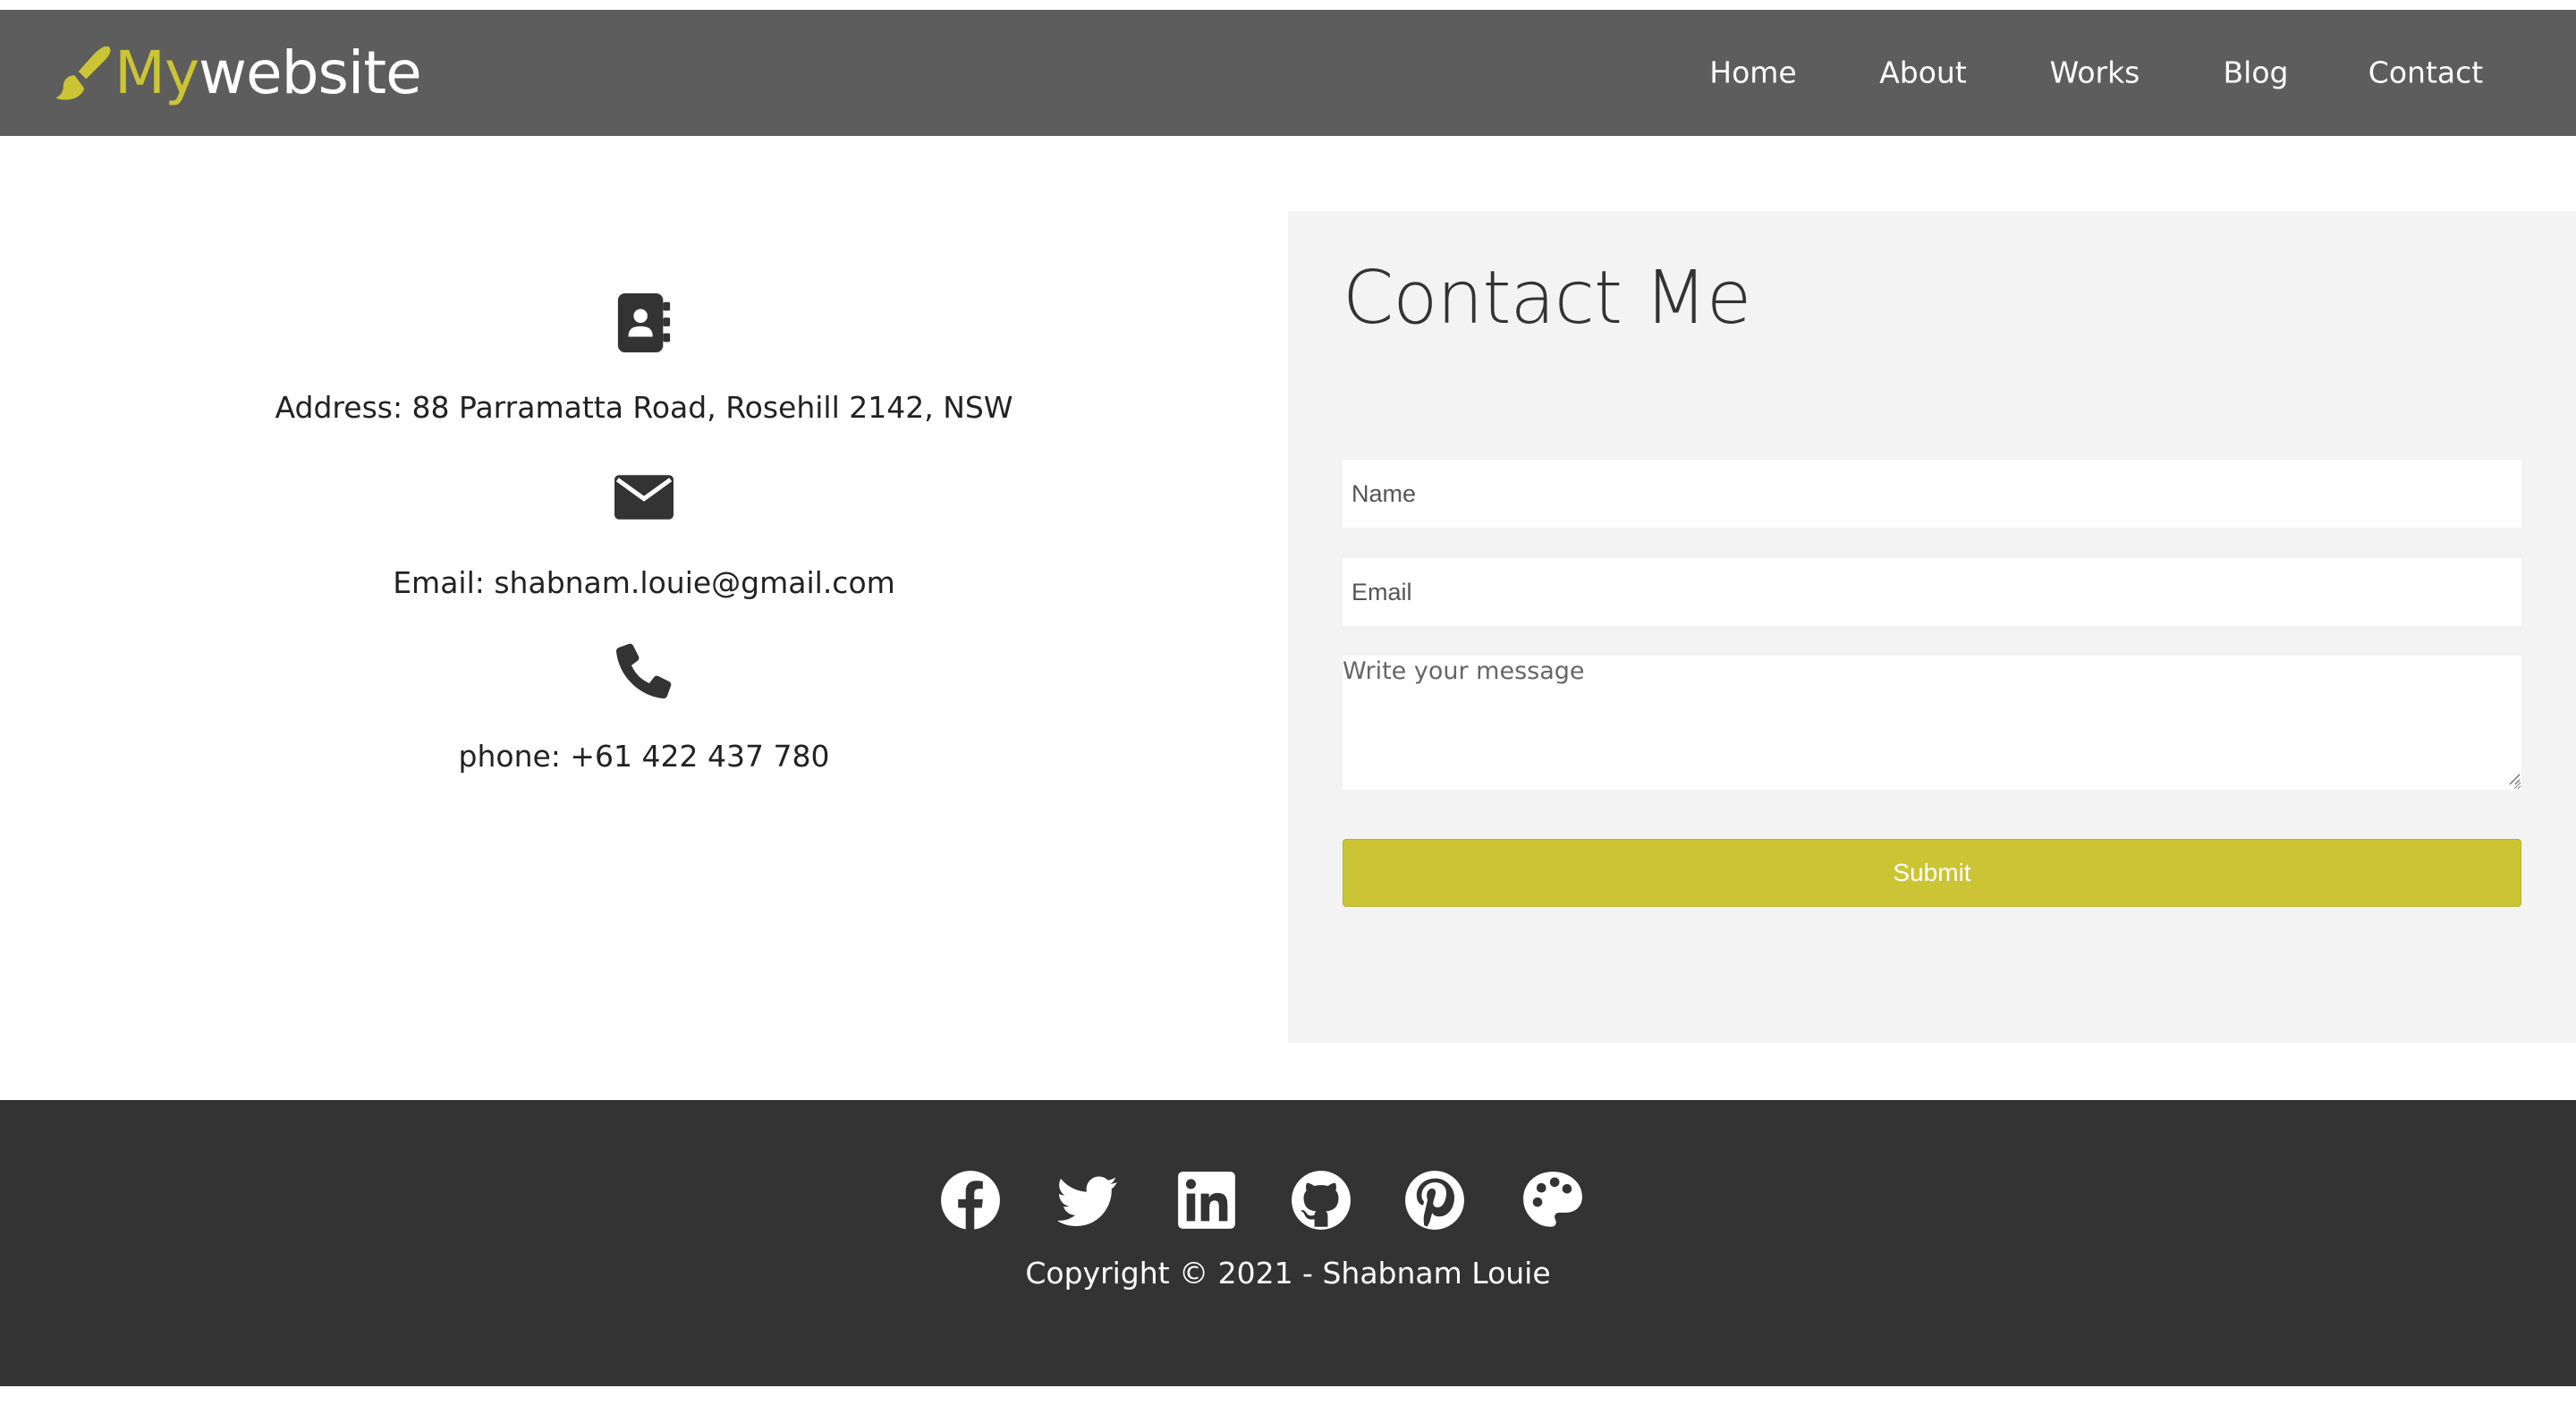 The height and width of the screenshot is (1422, 2576). I want to click on nav-about: About, so click(1923, 72).